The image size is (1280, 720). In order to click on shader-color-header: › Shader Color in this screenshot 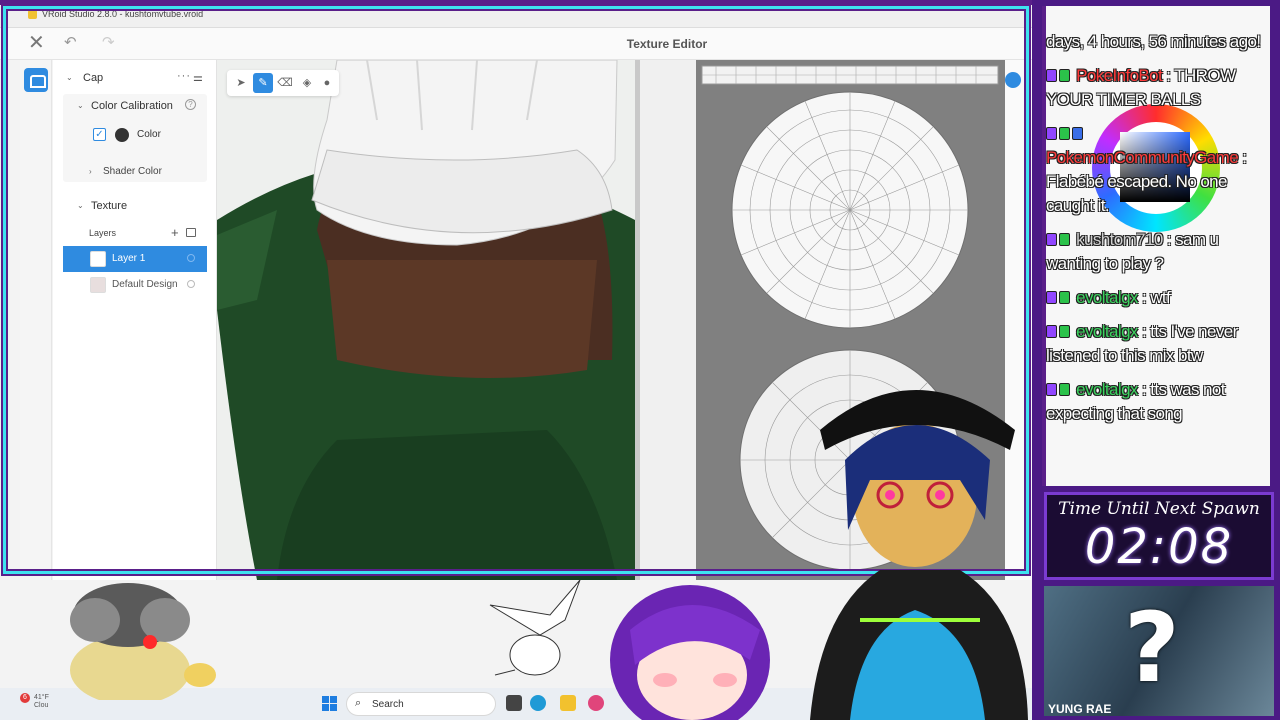, I will do `click(135, 174)`.